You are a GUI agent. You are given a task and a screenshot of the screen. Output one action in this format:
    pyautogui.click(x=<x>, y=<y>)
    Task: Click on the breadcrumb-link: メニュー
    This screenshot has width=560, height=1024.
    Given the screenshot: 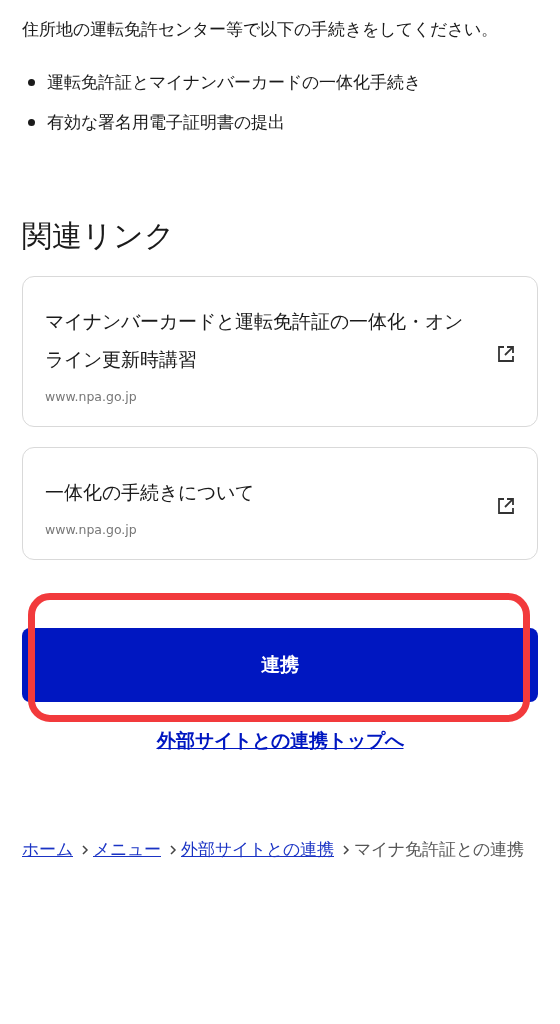 What is the action you would take?
    pyautogui.click(x=127, y=849)
    